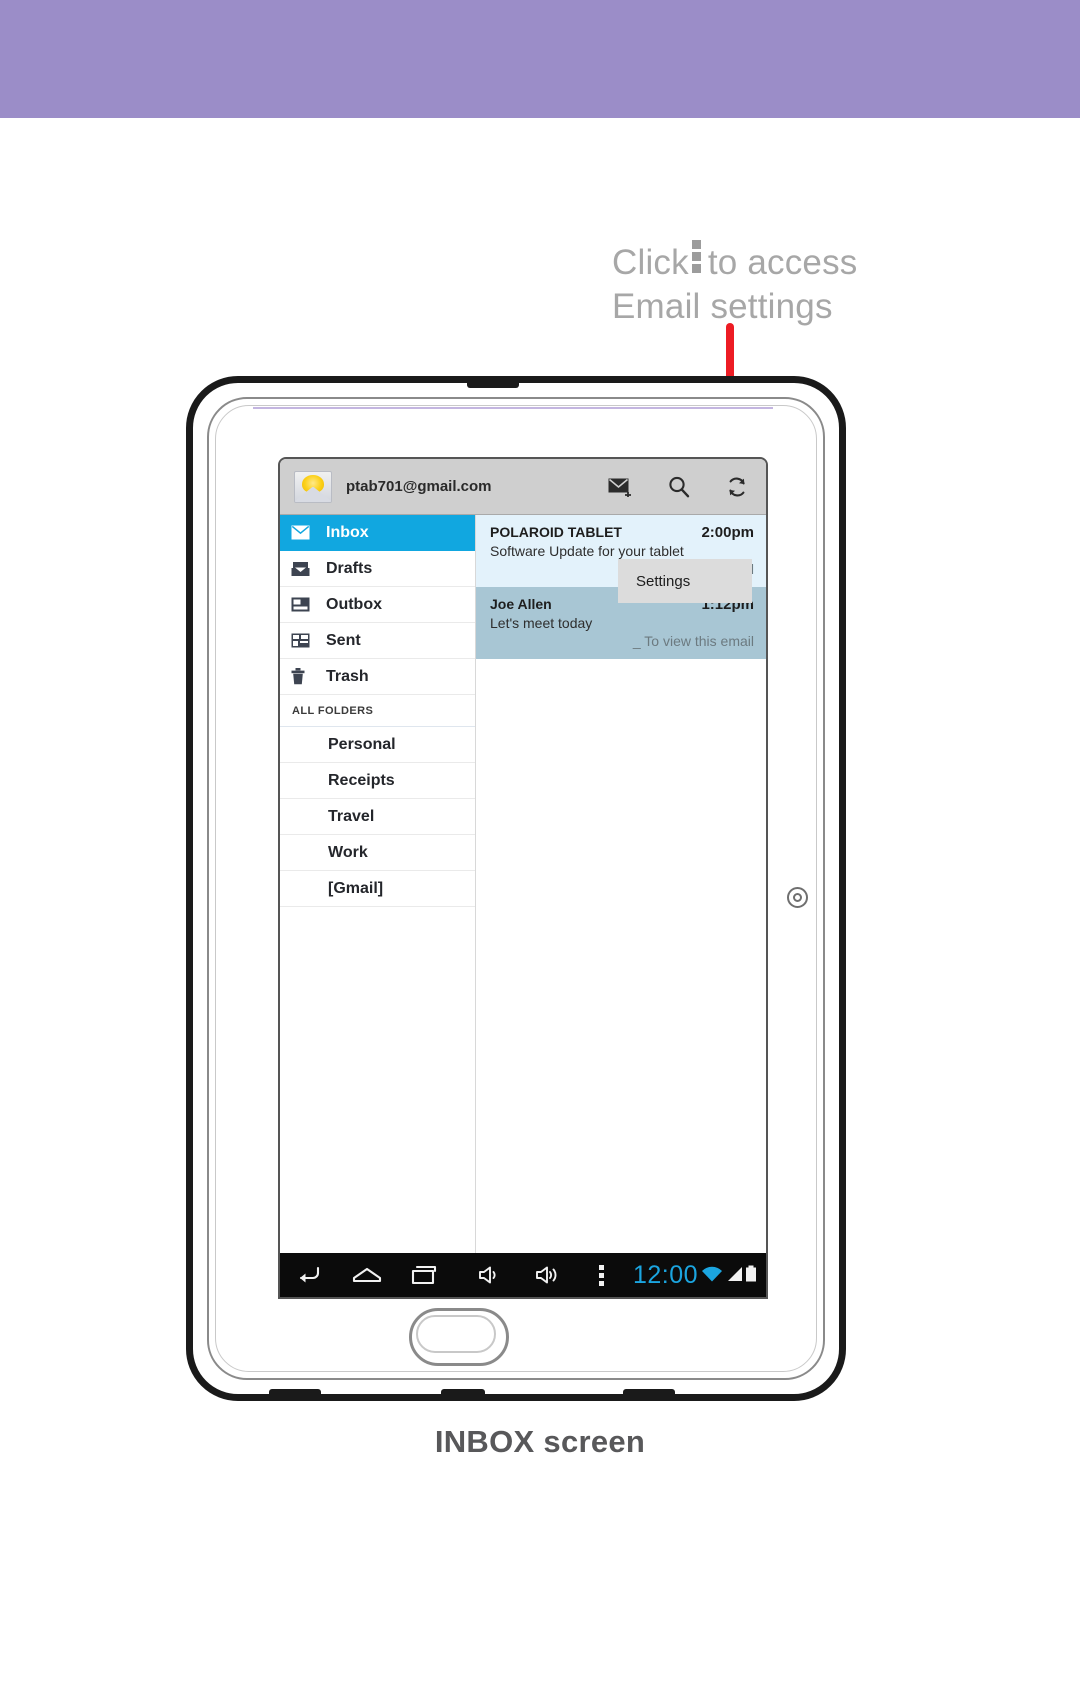  Describe the element at coordinates (463, 1393) in the screenshot. I see `tablet-bottom-notch-mid` at that location.